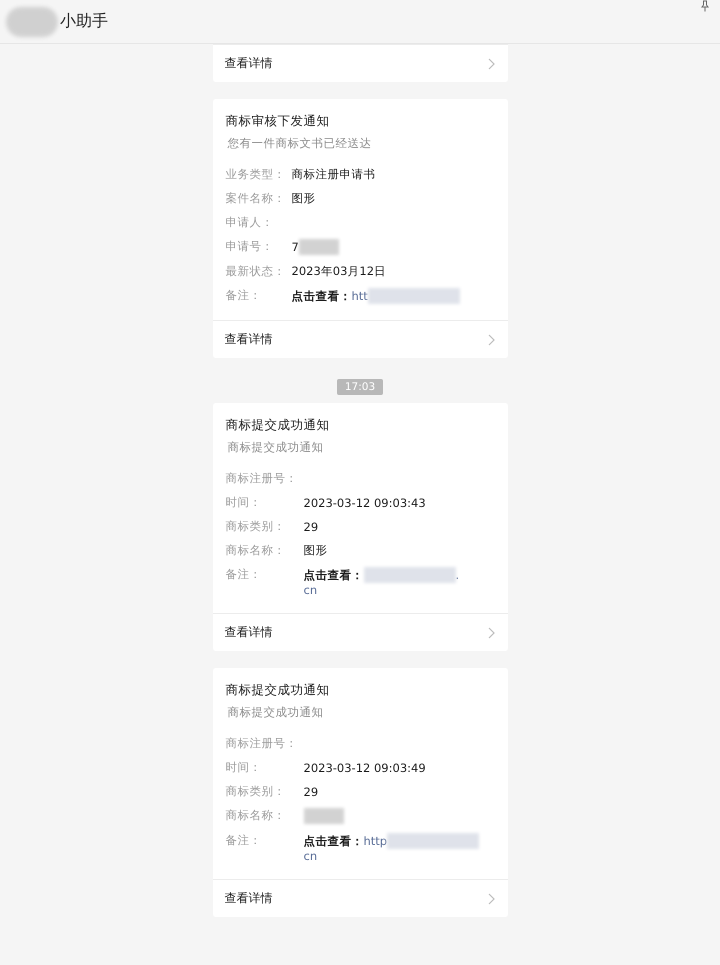  What do you see at coordinates (295, 247) in the screenshot?
I see `field-value: 7` at bounding box center [295, 247].